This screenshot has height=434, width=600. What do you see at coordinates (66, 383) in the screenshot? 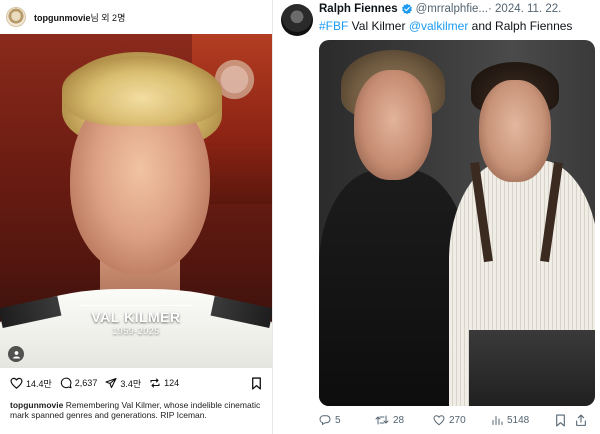
I see `comment-icon` at bounding box center [66, 383].